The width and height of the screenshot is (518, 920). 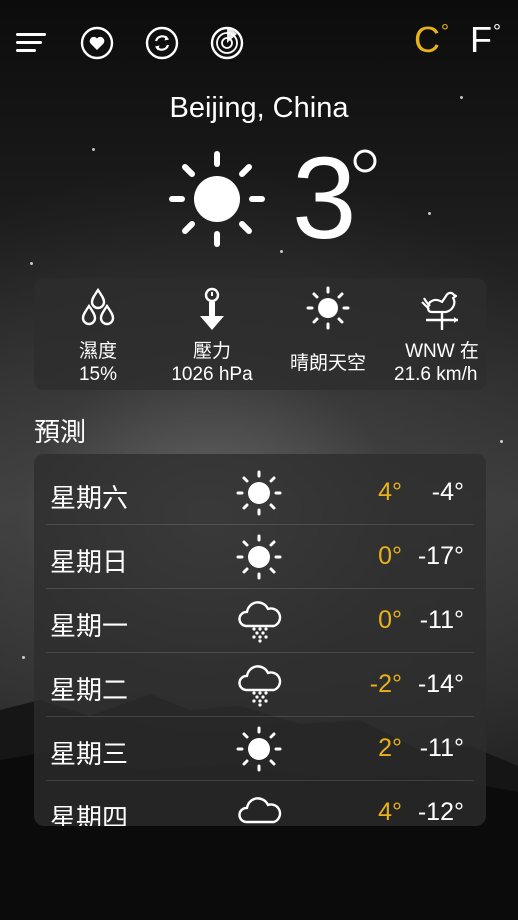 What do you see at coordinates (481, 39) in the screenshot?
I see `fahrenheit-label: F` at bounding box center [481, 39].